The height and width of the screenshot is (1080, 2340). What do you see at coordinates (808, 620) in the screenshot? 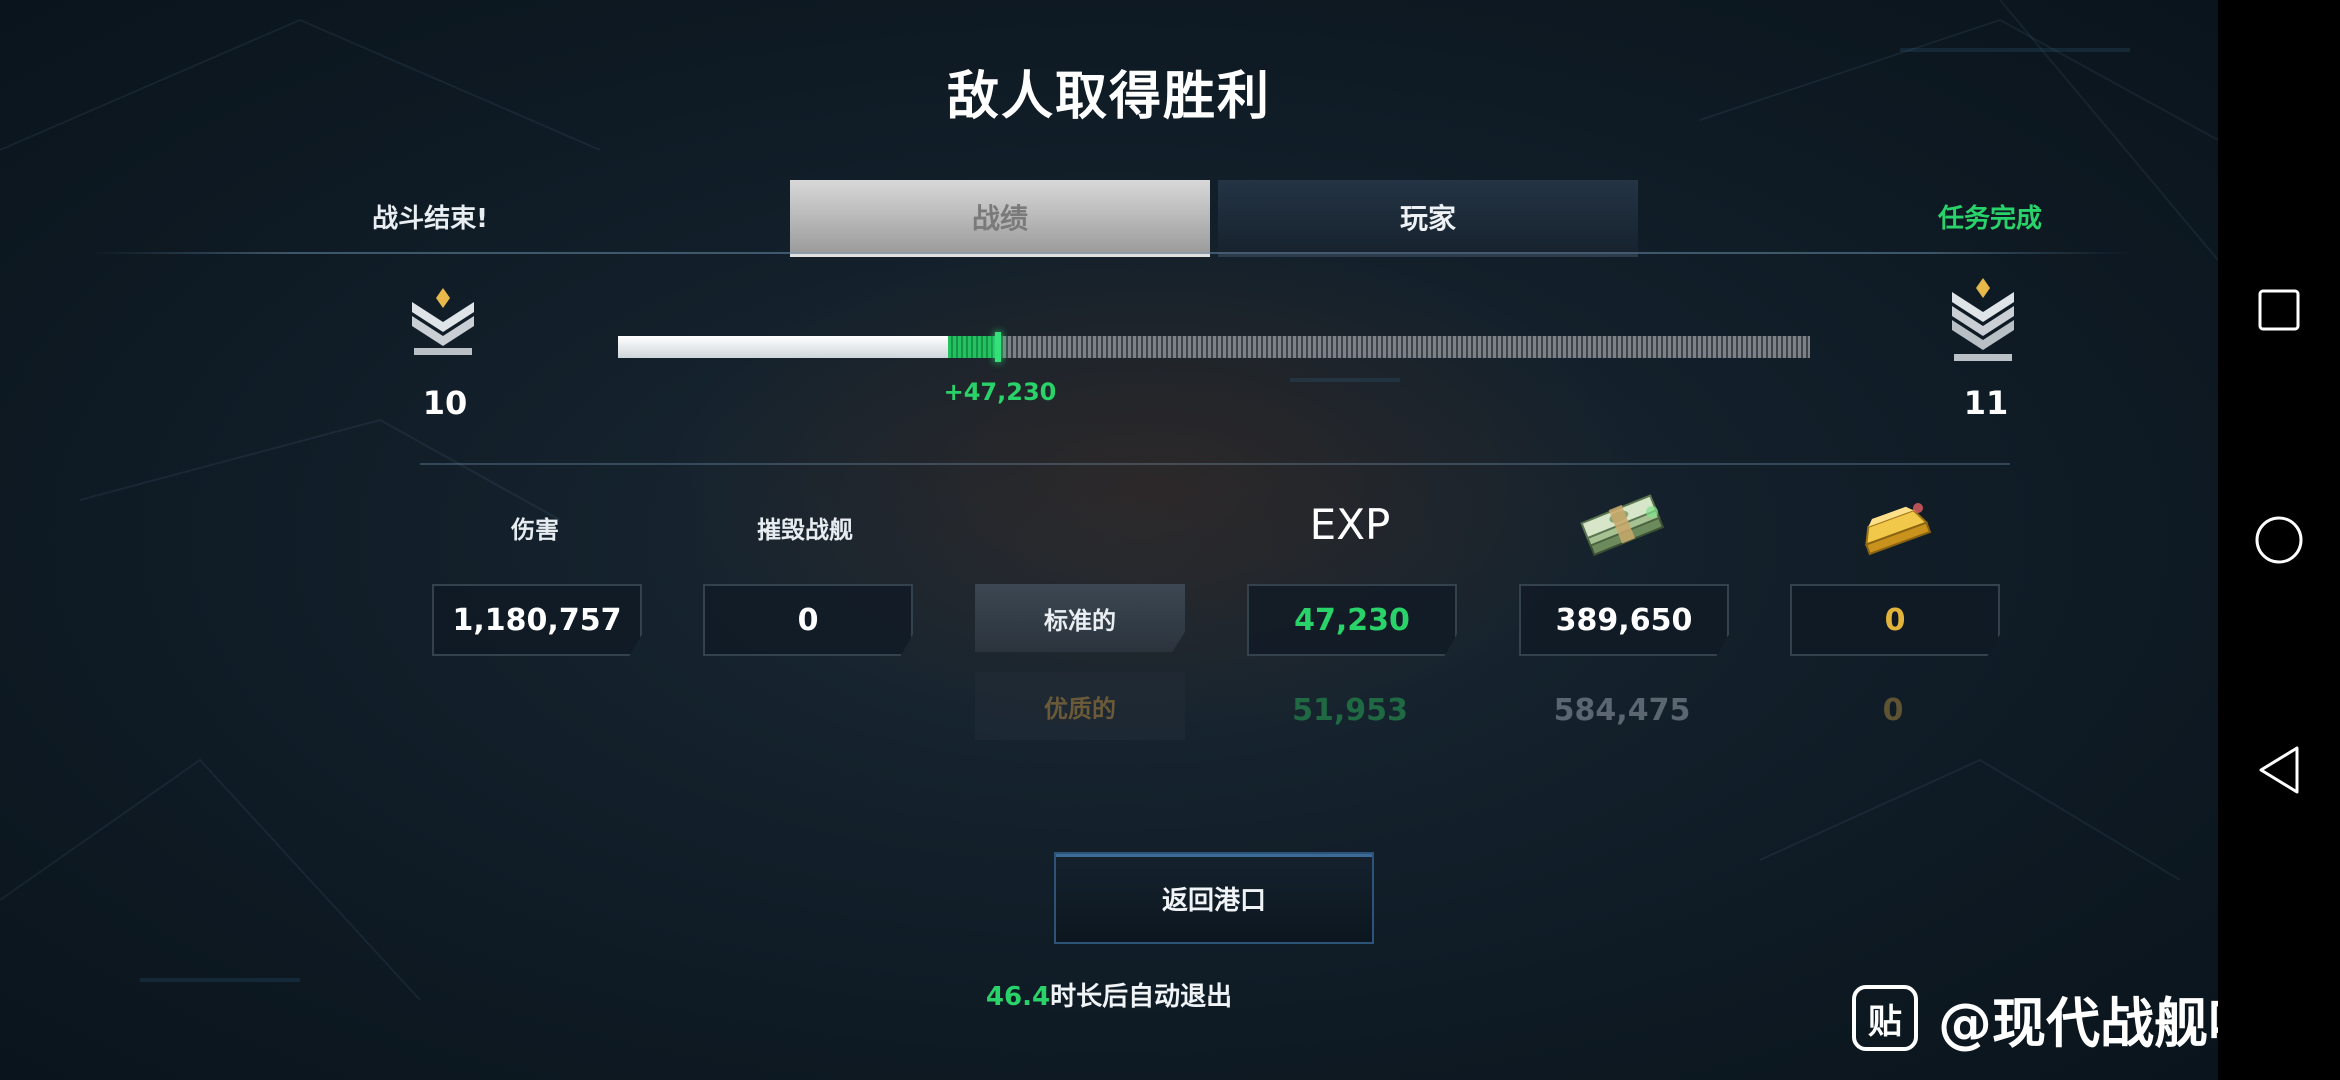
I see `kills-value-box: 0` at bounding box center [808, 620].